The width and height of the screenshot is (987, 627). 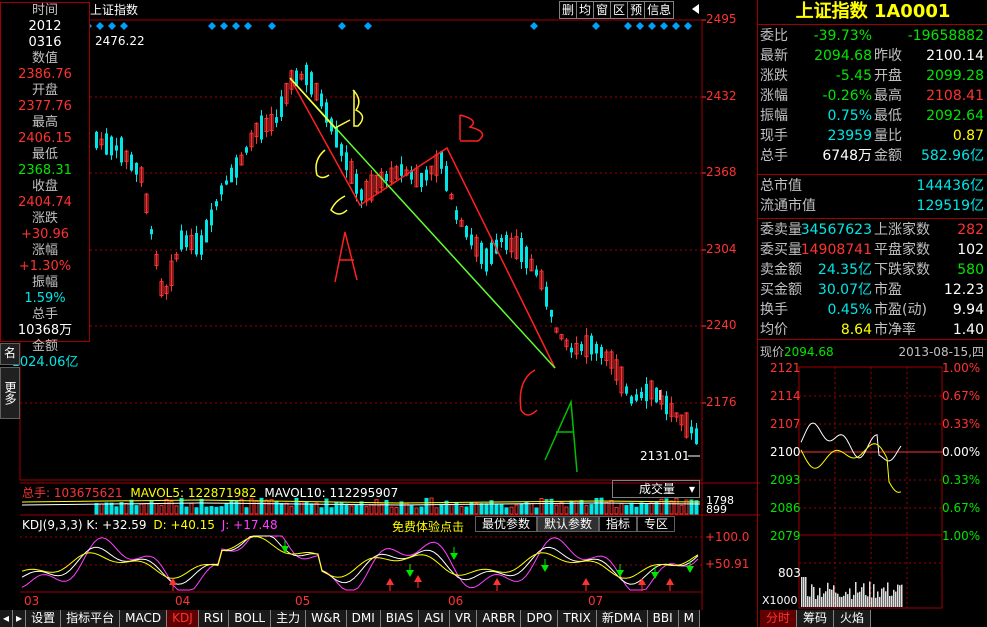 I want to click on quote-l2: 平盘家数, so click(x=902, y=250).